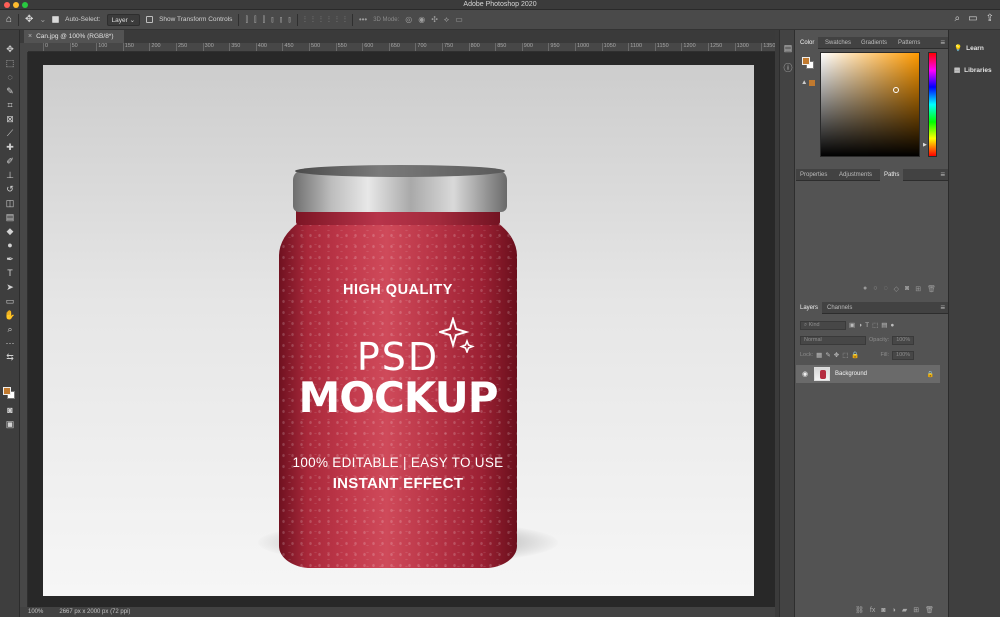 This screenshot has height=617, width=1000. What do you see at coordinates (272, 20) in the screenshot?
I see `align-top-icon: ⫾` at bounding box center [272, 20].